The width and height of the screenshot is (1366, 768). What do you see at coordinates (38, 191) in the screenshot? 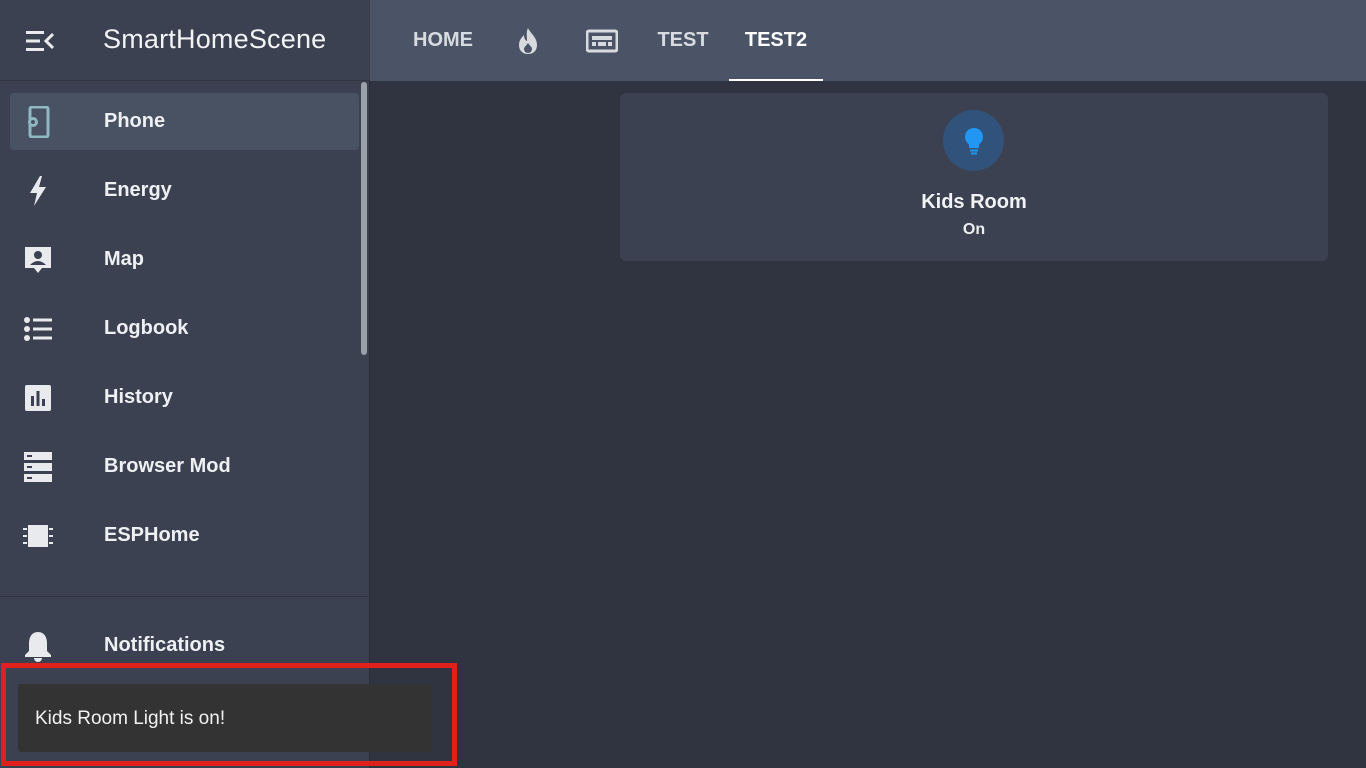
I see `lightning-icon` at bounding box center [38, 191].